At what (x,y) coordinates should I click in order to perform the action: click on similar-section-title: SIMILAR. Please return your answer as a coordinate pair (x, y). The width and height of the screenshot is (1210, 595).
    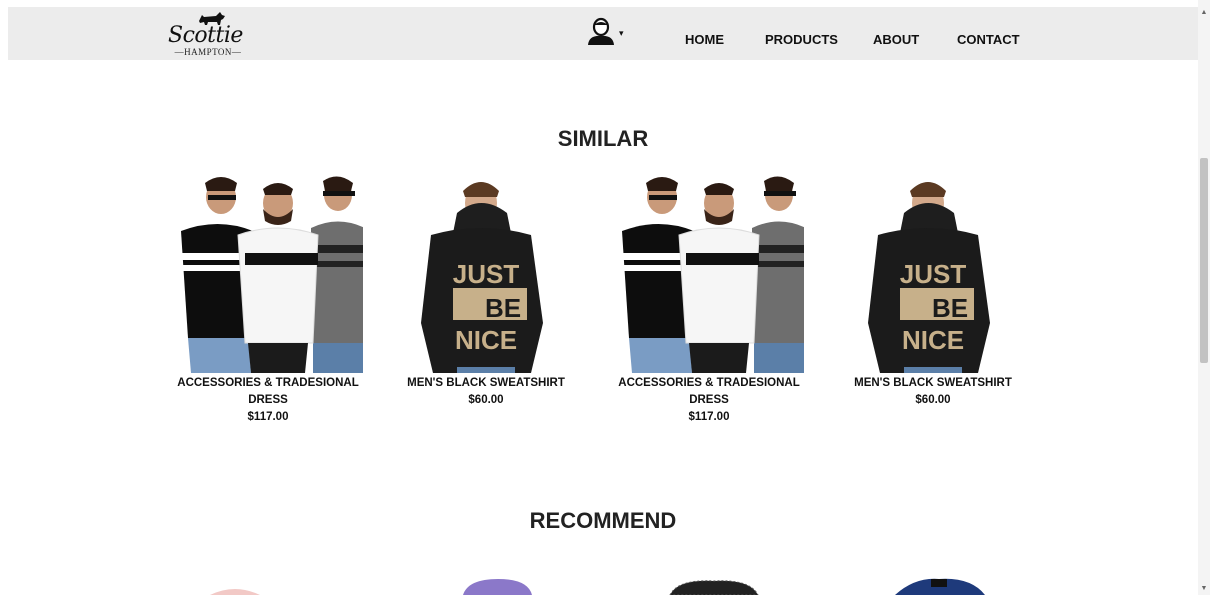
    Looking at the image, I should click on (603, 138).